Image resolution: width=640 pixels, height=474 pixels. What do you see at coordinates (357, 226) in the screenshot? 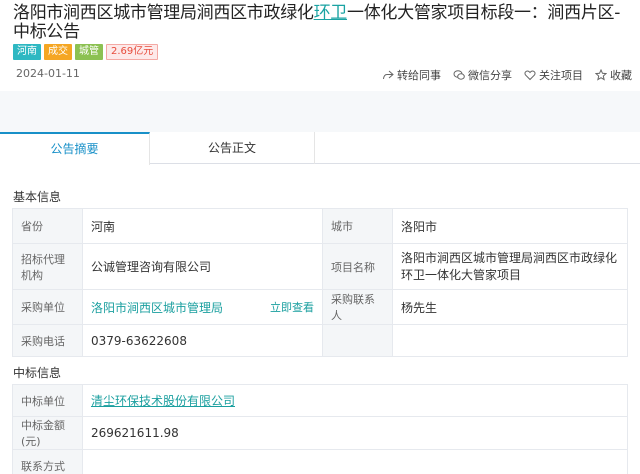
I see `city-label: 城市` at bounding box center [357, 226].